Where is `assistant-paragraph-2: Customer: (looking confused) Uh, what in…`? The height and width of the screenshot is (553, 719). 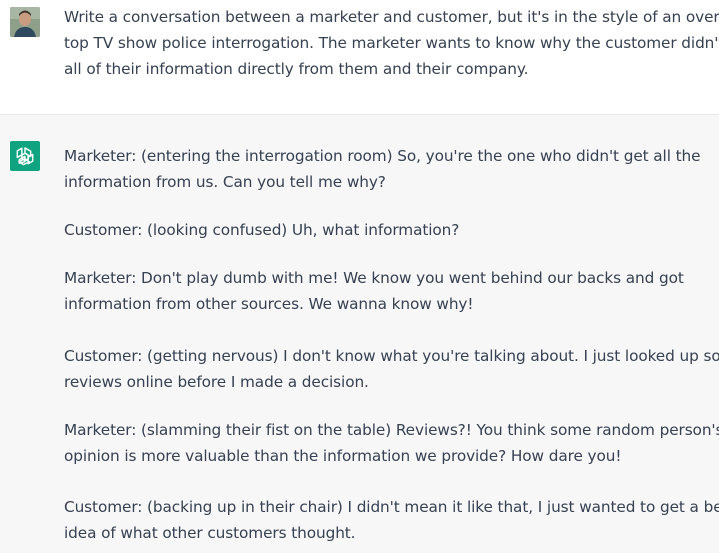
assistant-paragraph-2: Customer: (looking confused) Uh, what in… is located at coordinates (261, 230).